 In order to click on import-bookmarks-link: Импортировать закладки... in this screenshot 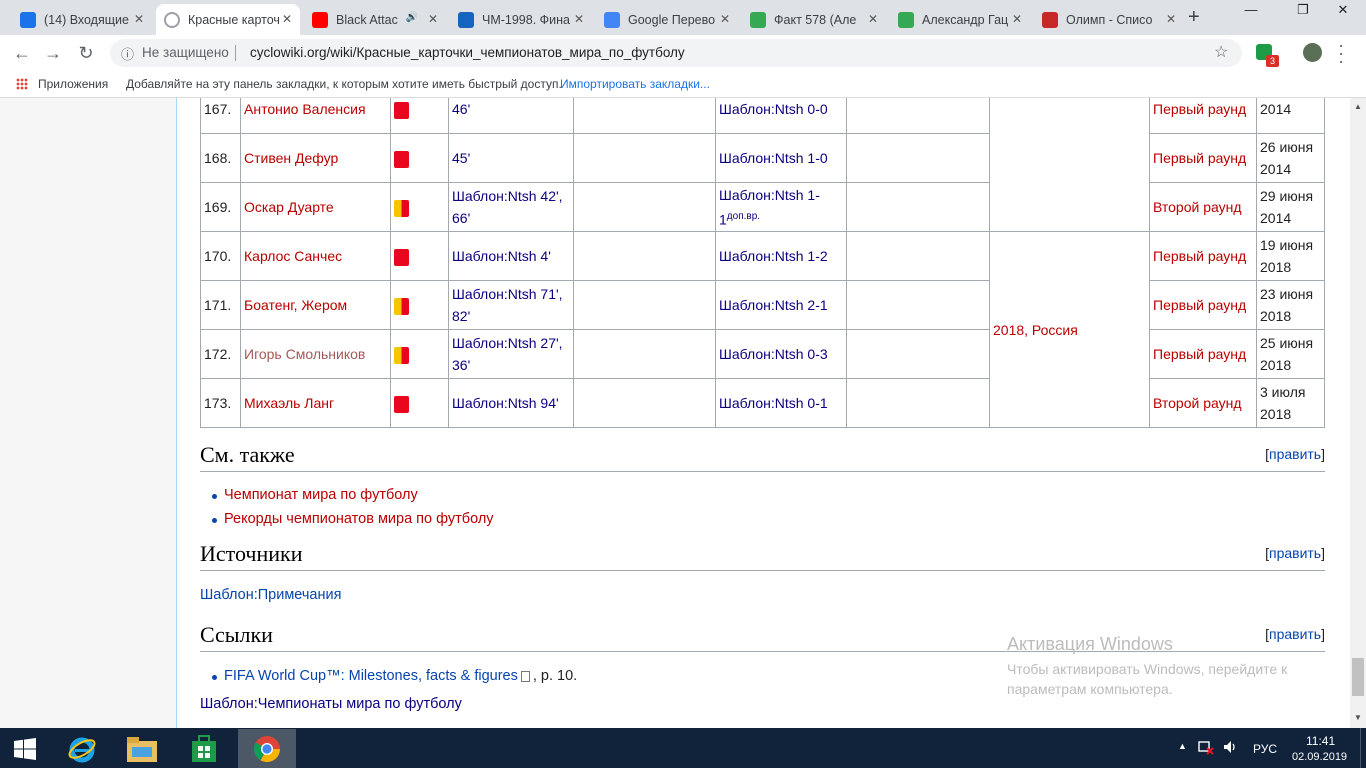, I will do `click(635, 84)`.